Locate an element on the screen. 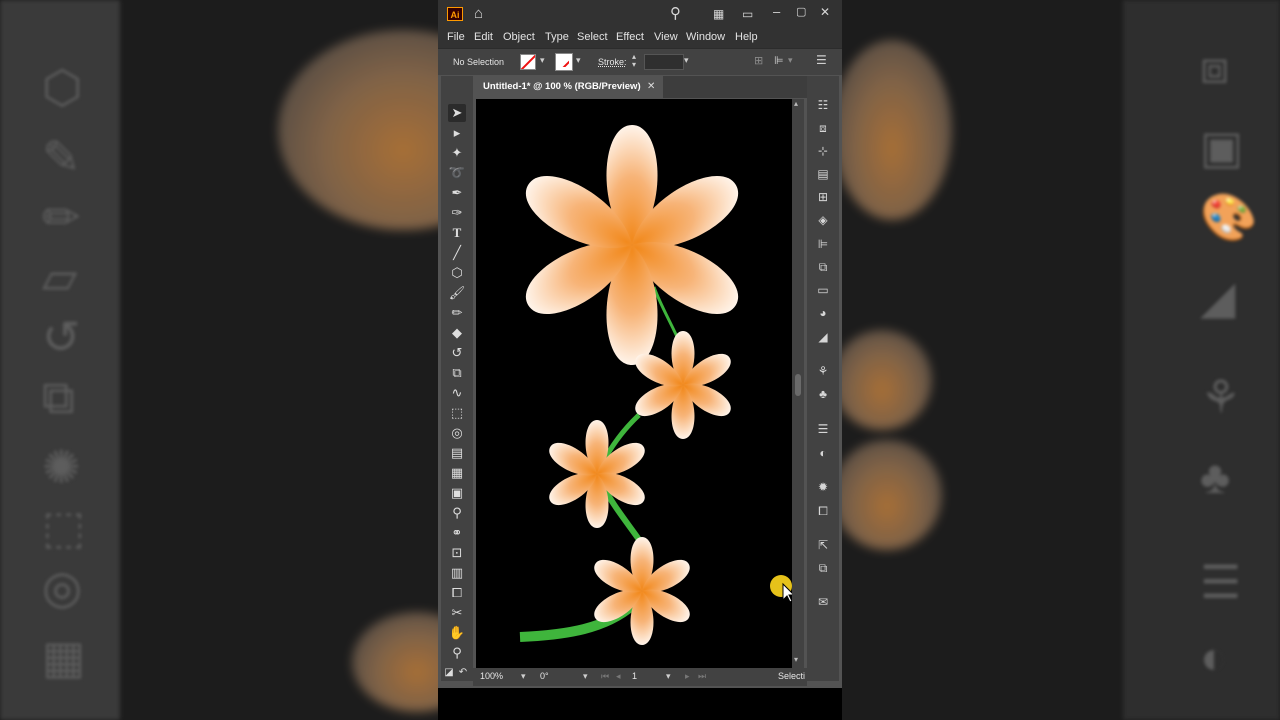  close-icon: ✕ is located at coordinates (825, 12).